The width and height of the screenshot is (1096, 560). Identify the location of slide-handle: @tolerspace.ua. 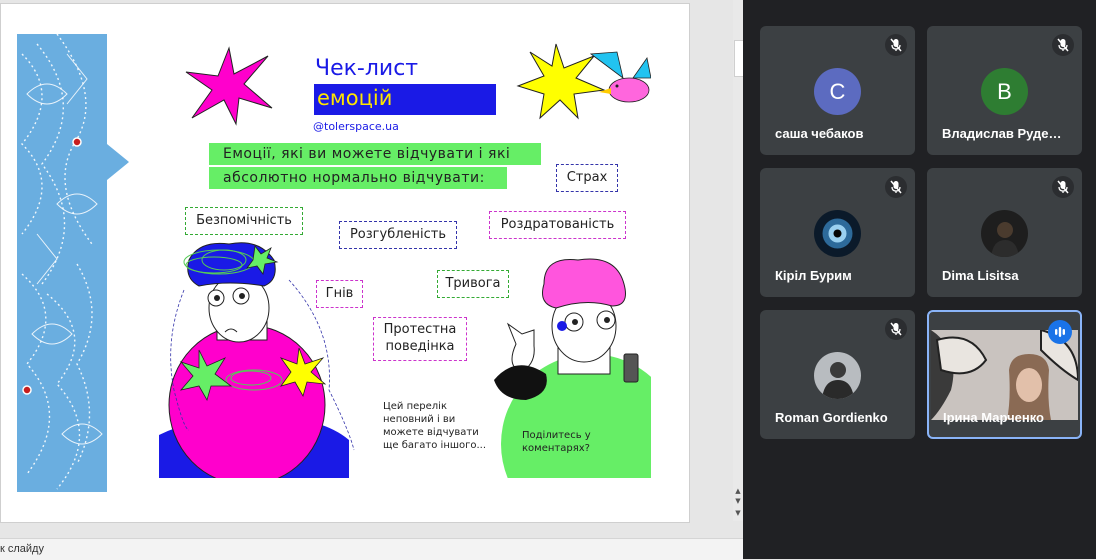
(356, 126).